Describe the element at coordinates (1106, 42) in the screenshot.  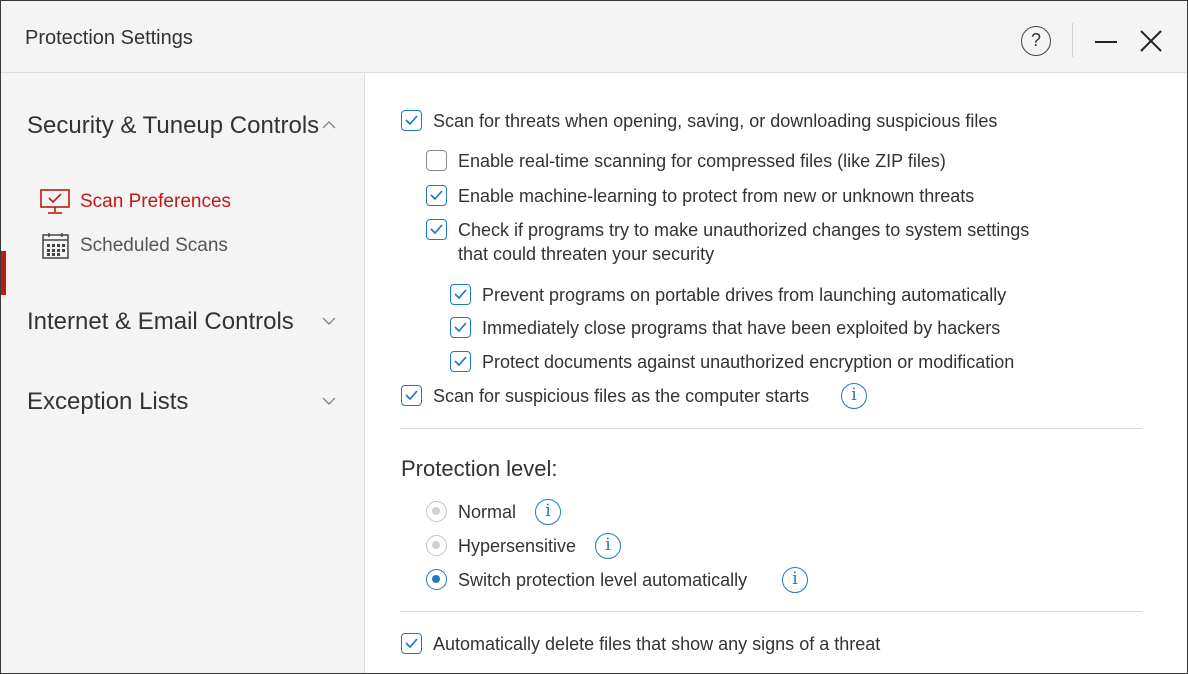
I see `minimize-icon` at that location.